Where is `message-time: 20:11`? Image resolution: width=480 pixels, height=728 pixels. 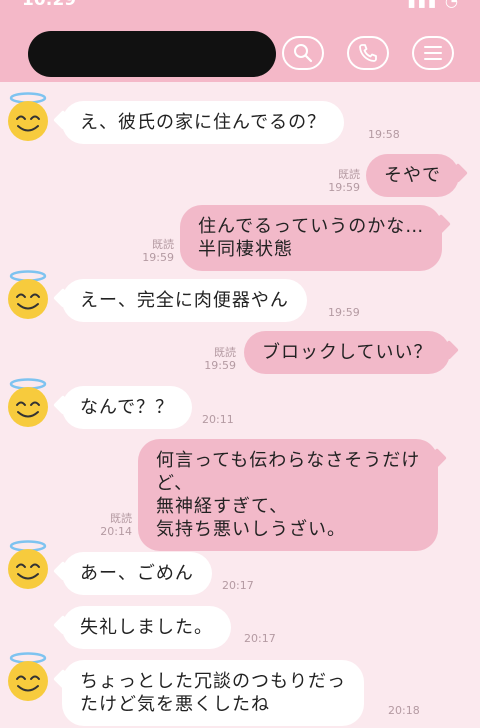
message-time: 20:11 is located at coordinates (218, 419).